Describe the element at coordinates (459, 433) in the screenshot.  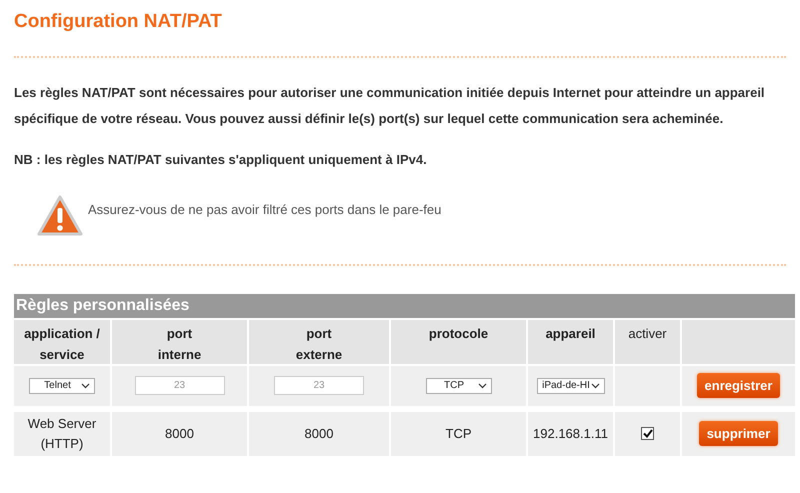
I see `protocol-text: TCP` at that location.